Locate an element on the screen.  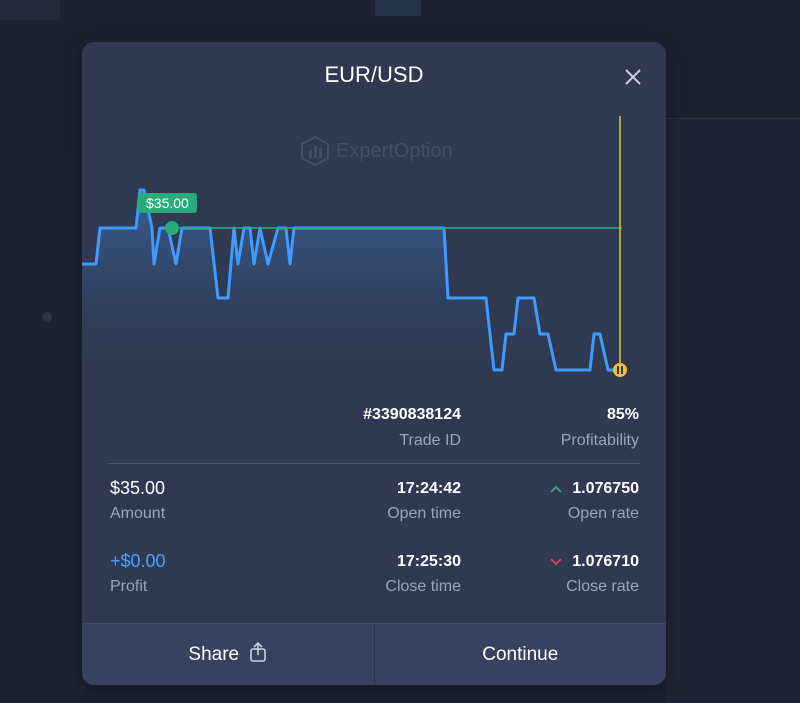
arrow-down-icon is located at coordinates (558, 561).